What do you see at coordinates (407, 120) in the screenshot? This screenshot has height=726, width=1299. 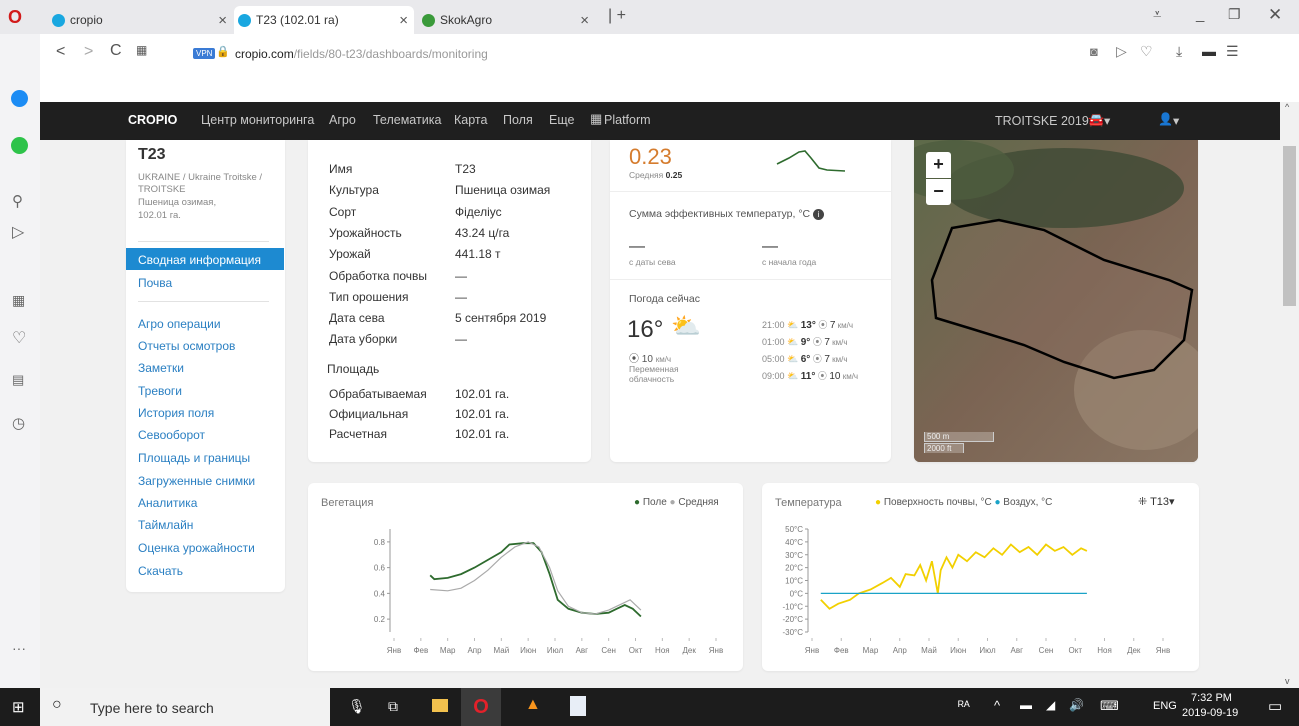 I see `nav-telematics: Телематика` at bounding box center [407, 120].